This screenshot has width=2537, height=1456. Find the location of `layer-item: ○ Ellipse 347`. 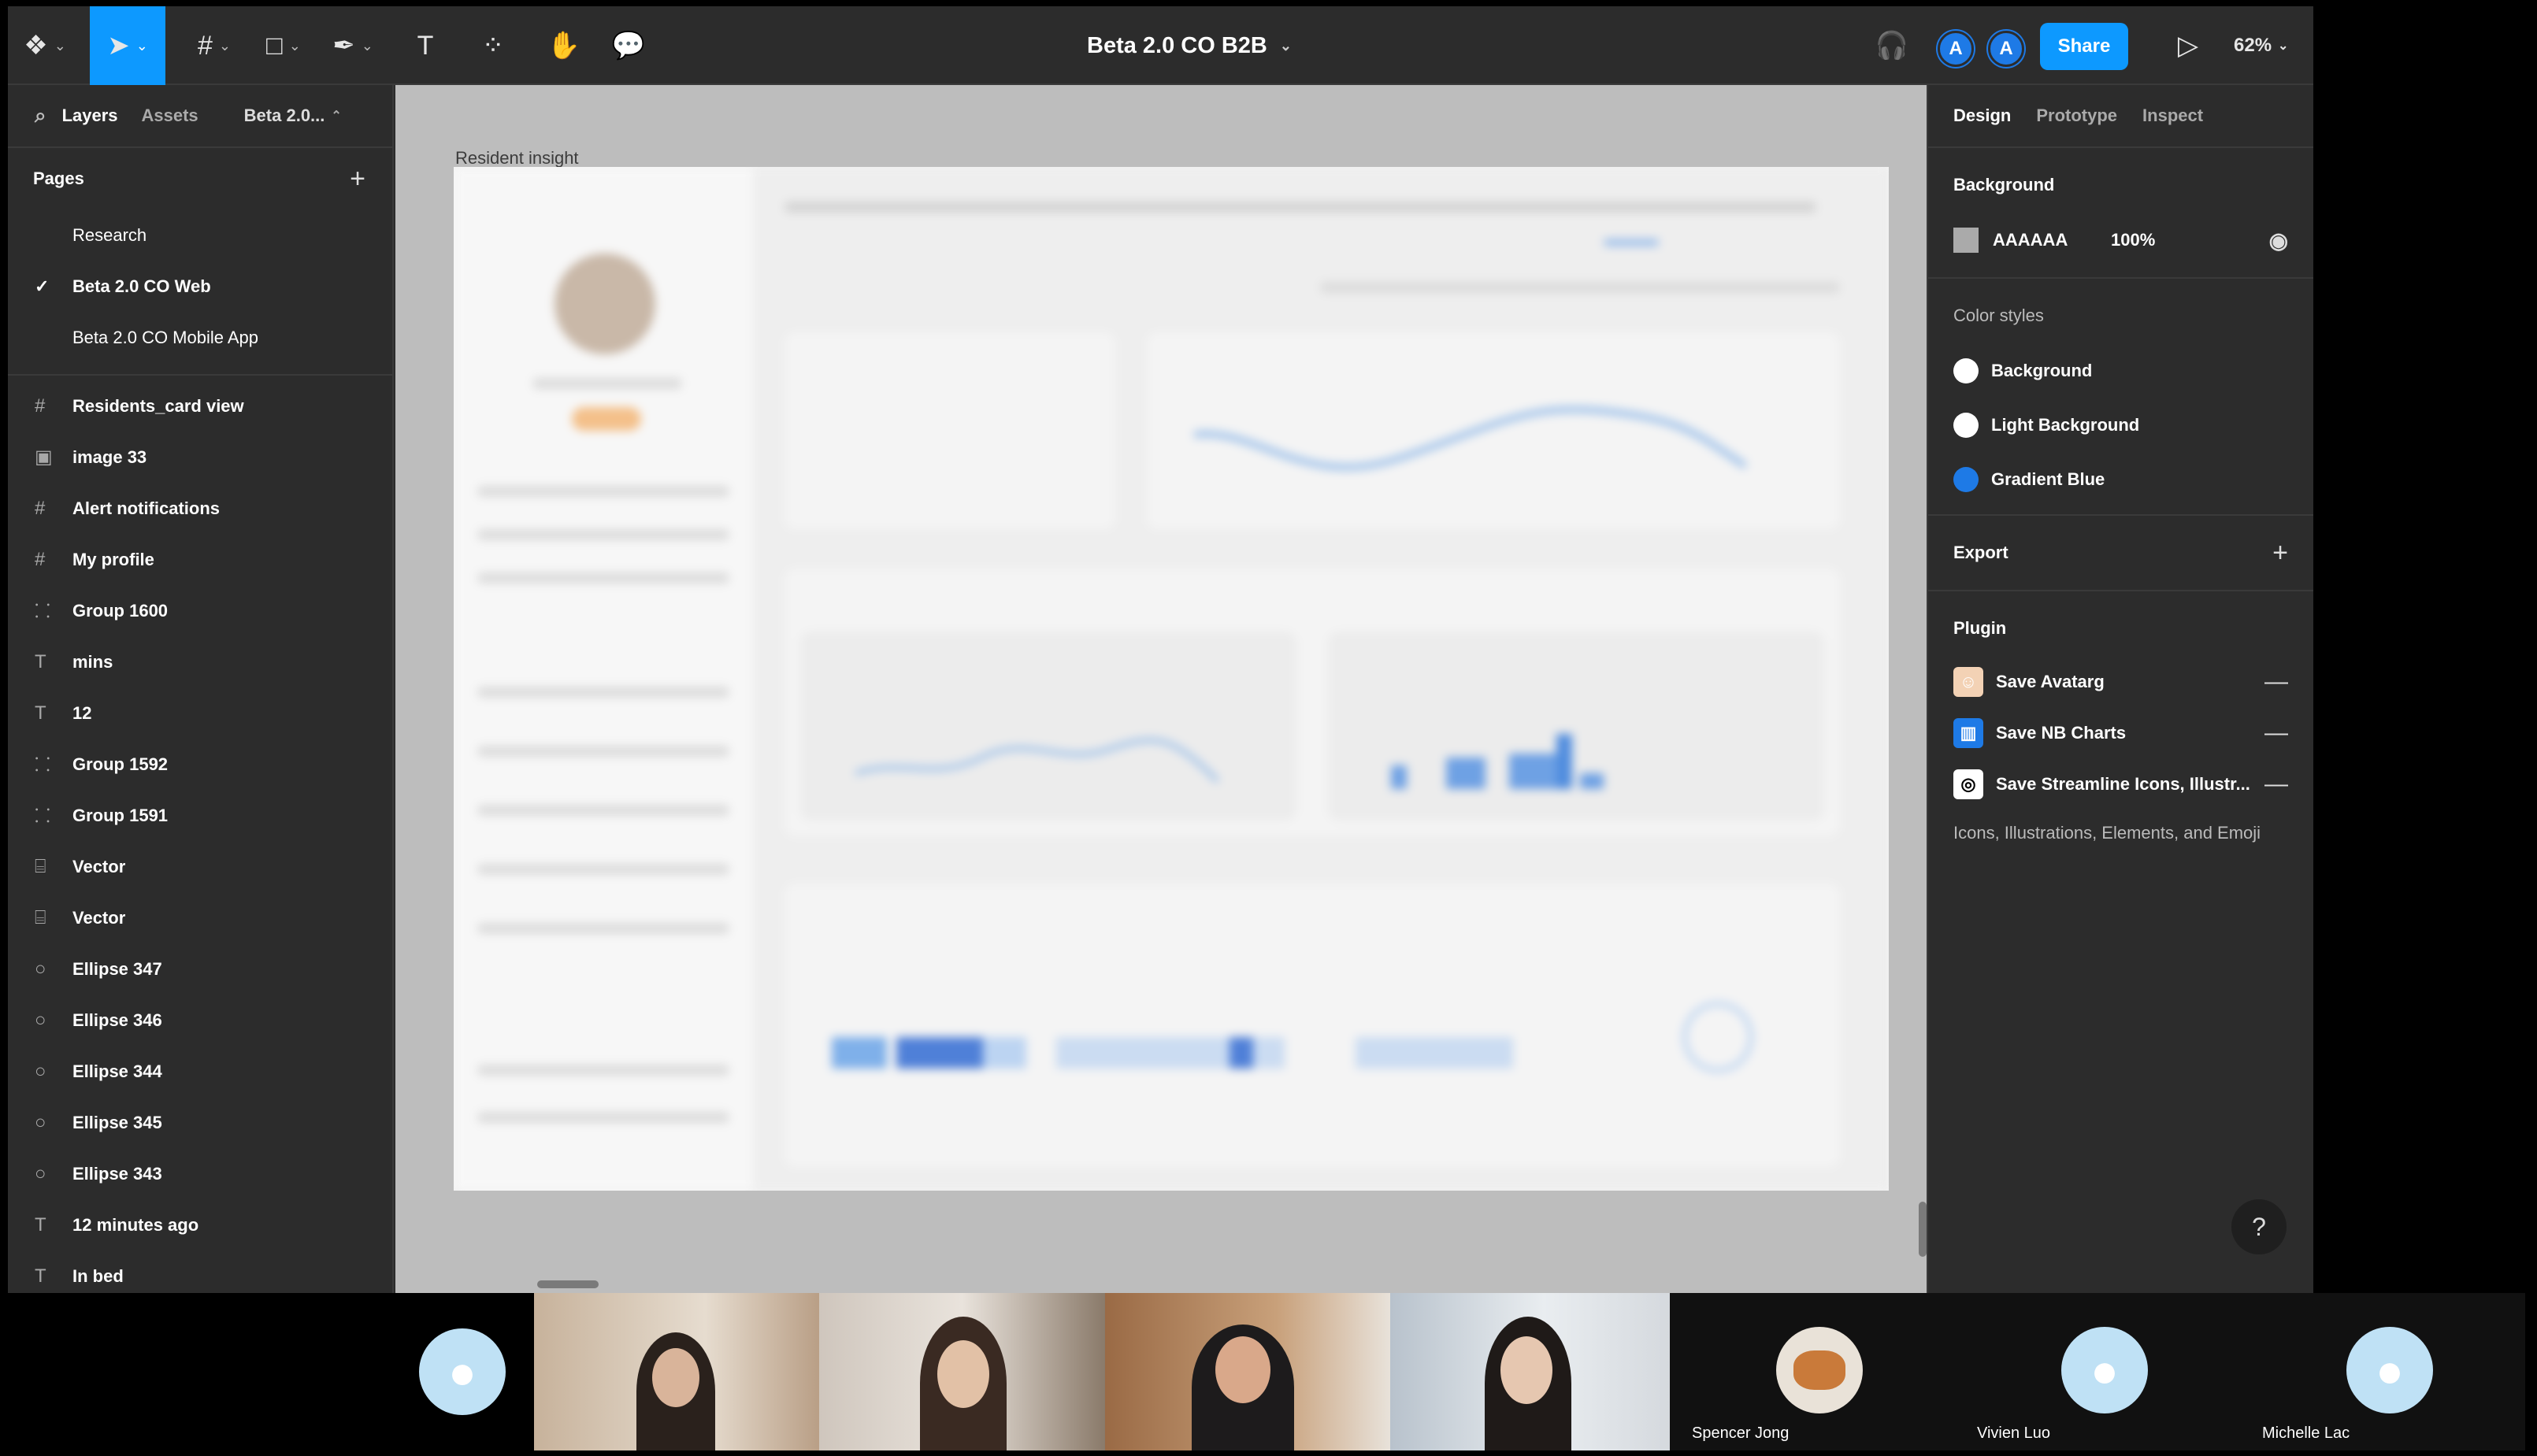

layer-item: ○ Ellipse 347 is located at coordinates (200, 969).